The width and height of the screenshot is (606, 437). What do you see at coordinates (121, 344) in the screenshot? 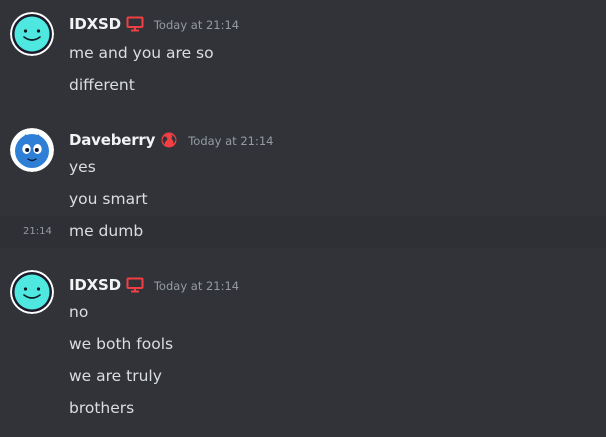
I see `message-text: we both fools` at bounding box center [121, 344].